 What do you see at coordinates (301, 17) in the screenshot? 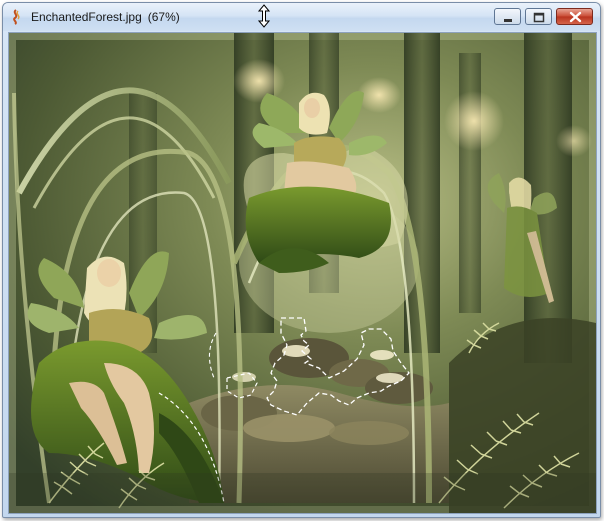
I see `title-bar: EnchantedForest.jpg (67%)` at bounding box center [301, 17].